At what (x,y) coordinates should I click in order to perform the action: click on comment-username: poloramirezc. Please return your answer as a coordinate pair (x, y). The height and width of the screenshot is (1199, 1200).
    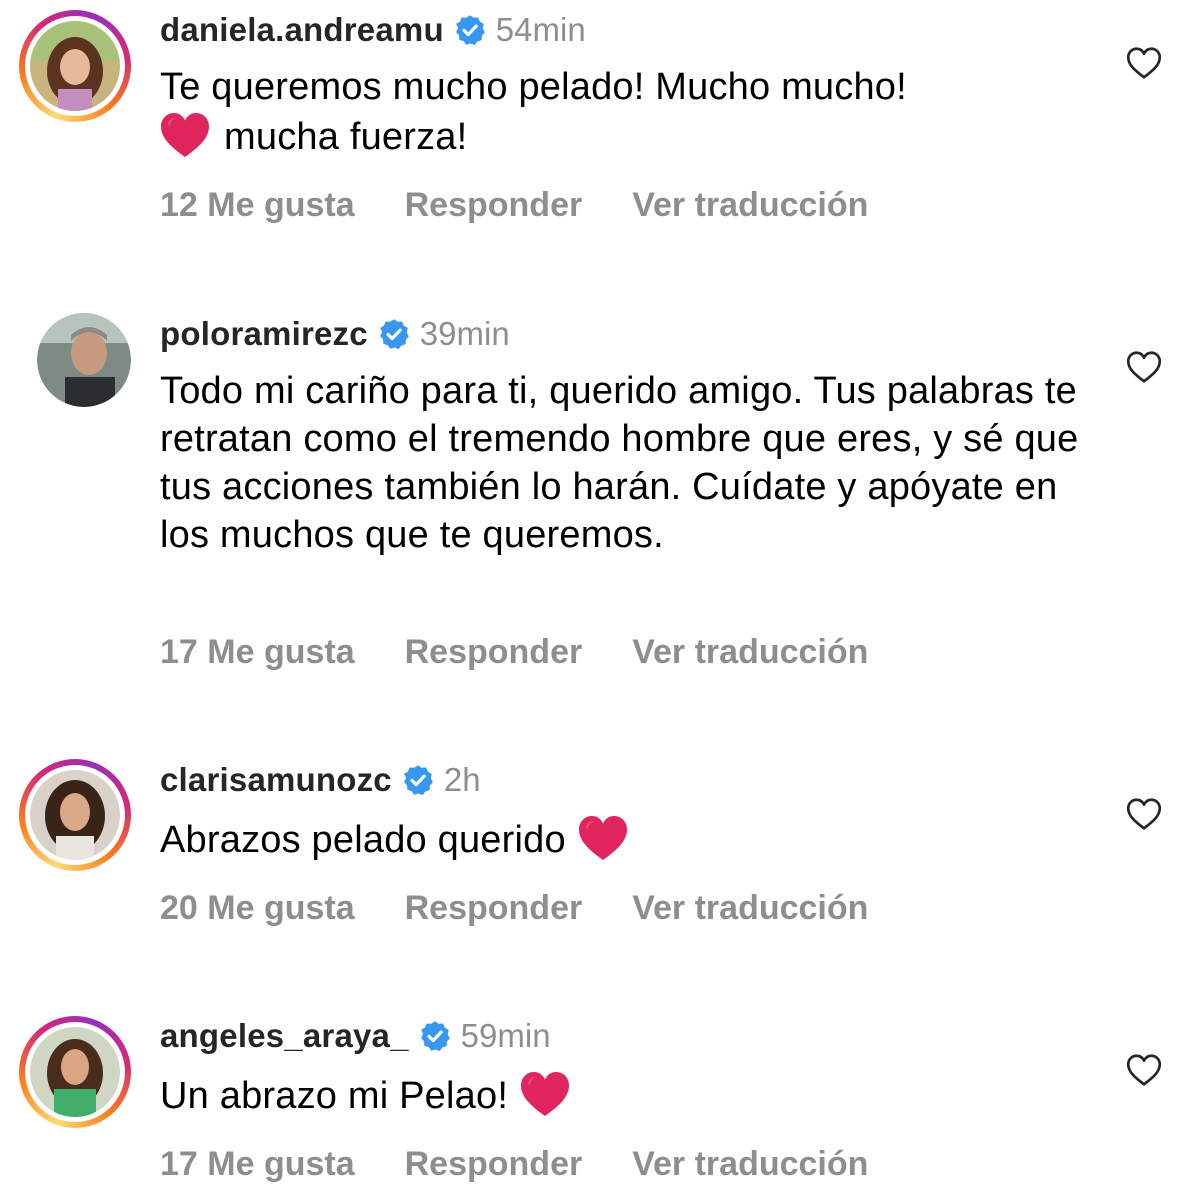
    Looking at the image, I should click on (264, 334).